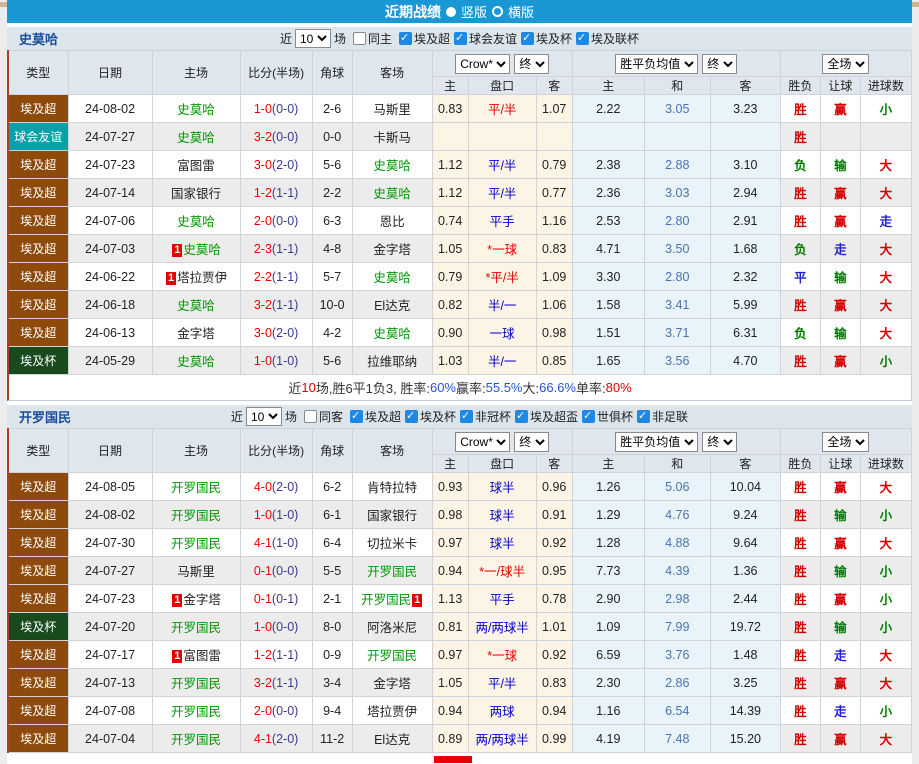 Image resolution: width=919 pixels, height=764 pixels. Describe the element at coordinates (38, 108) in the screenshot. I see `cell-league: 埃及超` at that location.